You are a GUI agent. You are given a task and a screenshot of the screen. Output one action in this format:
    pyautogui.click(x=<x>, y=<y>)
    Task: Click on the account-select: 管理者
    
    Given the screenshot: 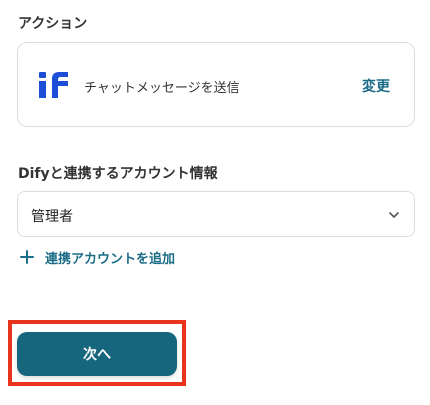 What is the action you would take?
    pyautogui.click(x=216, y=214)
    